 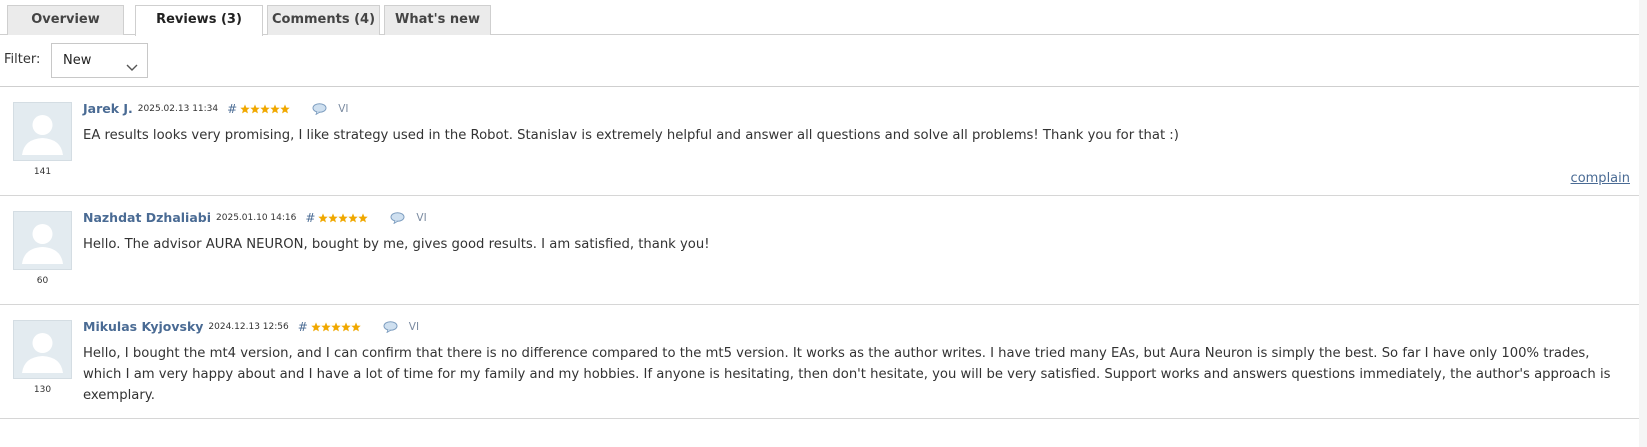 I want to click on author-rating: 130, so click(x=42, y=390).